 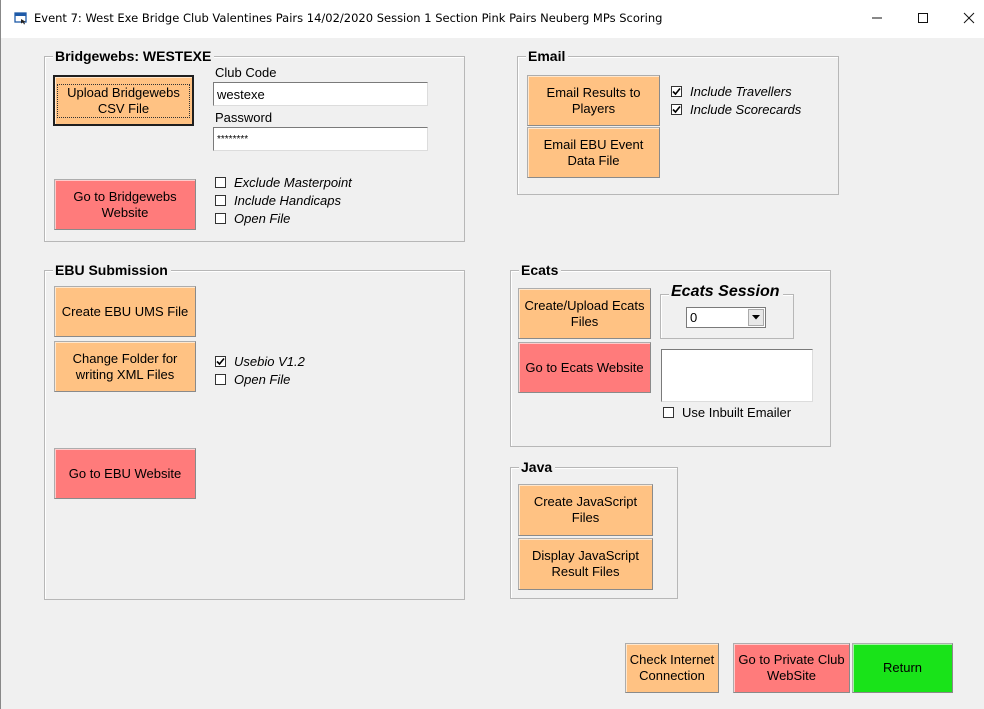 I want to click on usebio-checkbox: Usebio V1.2, so click(x=260, y=361).